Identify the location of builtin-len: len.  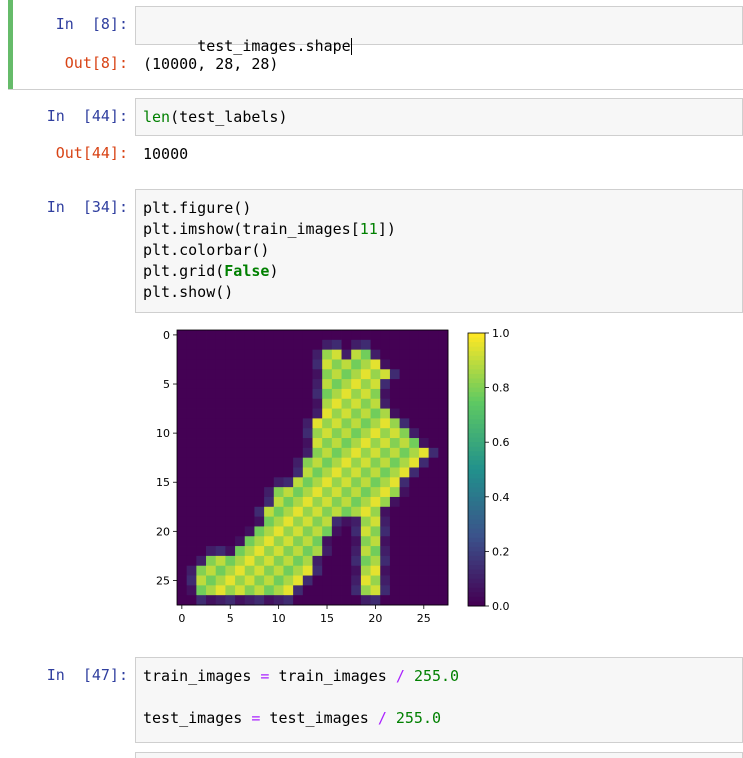
(157, 117).